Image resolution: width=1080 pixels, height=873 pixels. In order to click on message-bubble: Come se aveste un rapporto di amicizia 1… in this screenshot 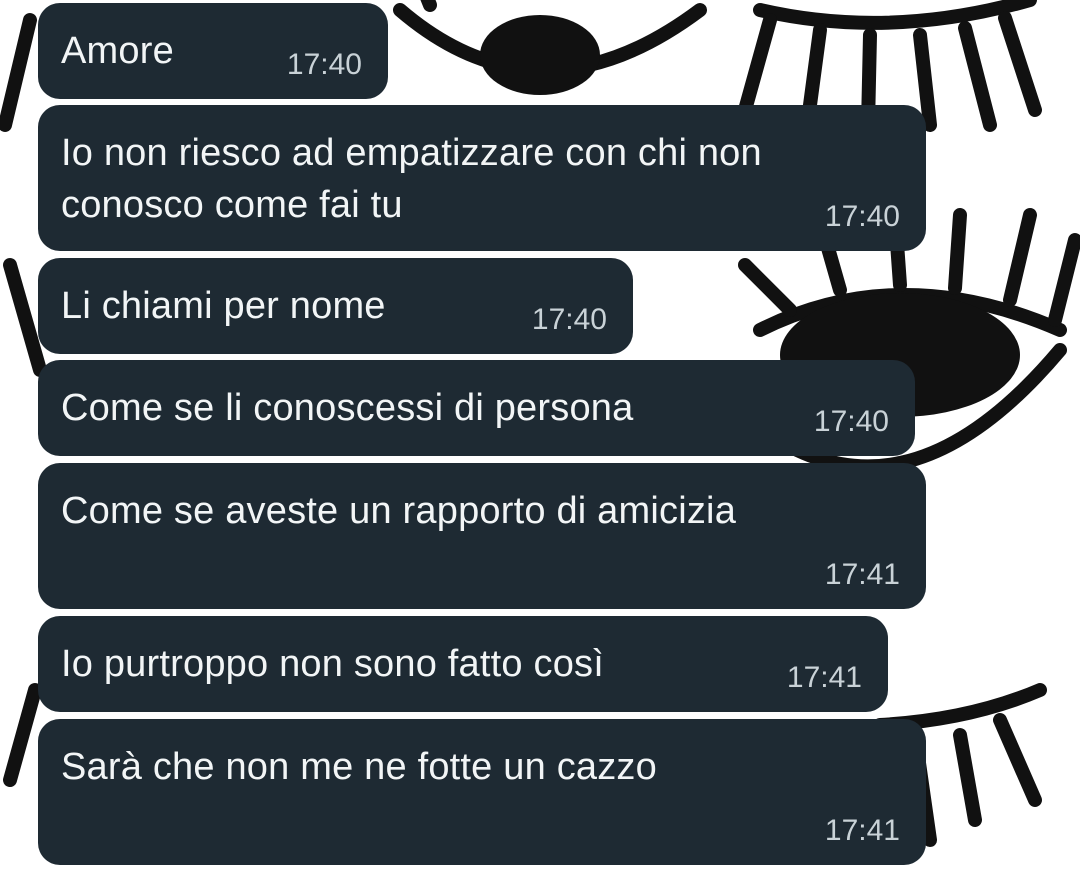, I will do `click(482, 536)`.